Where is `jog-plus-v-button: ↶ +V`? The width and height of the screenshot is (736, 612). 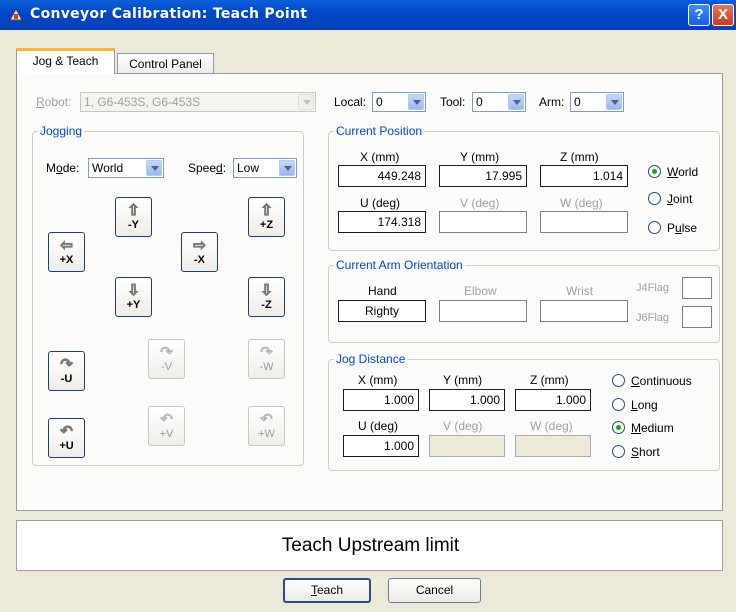 jog-plus-v-button: ↶ +V is located at coordinates (166, 426).